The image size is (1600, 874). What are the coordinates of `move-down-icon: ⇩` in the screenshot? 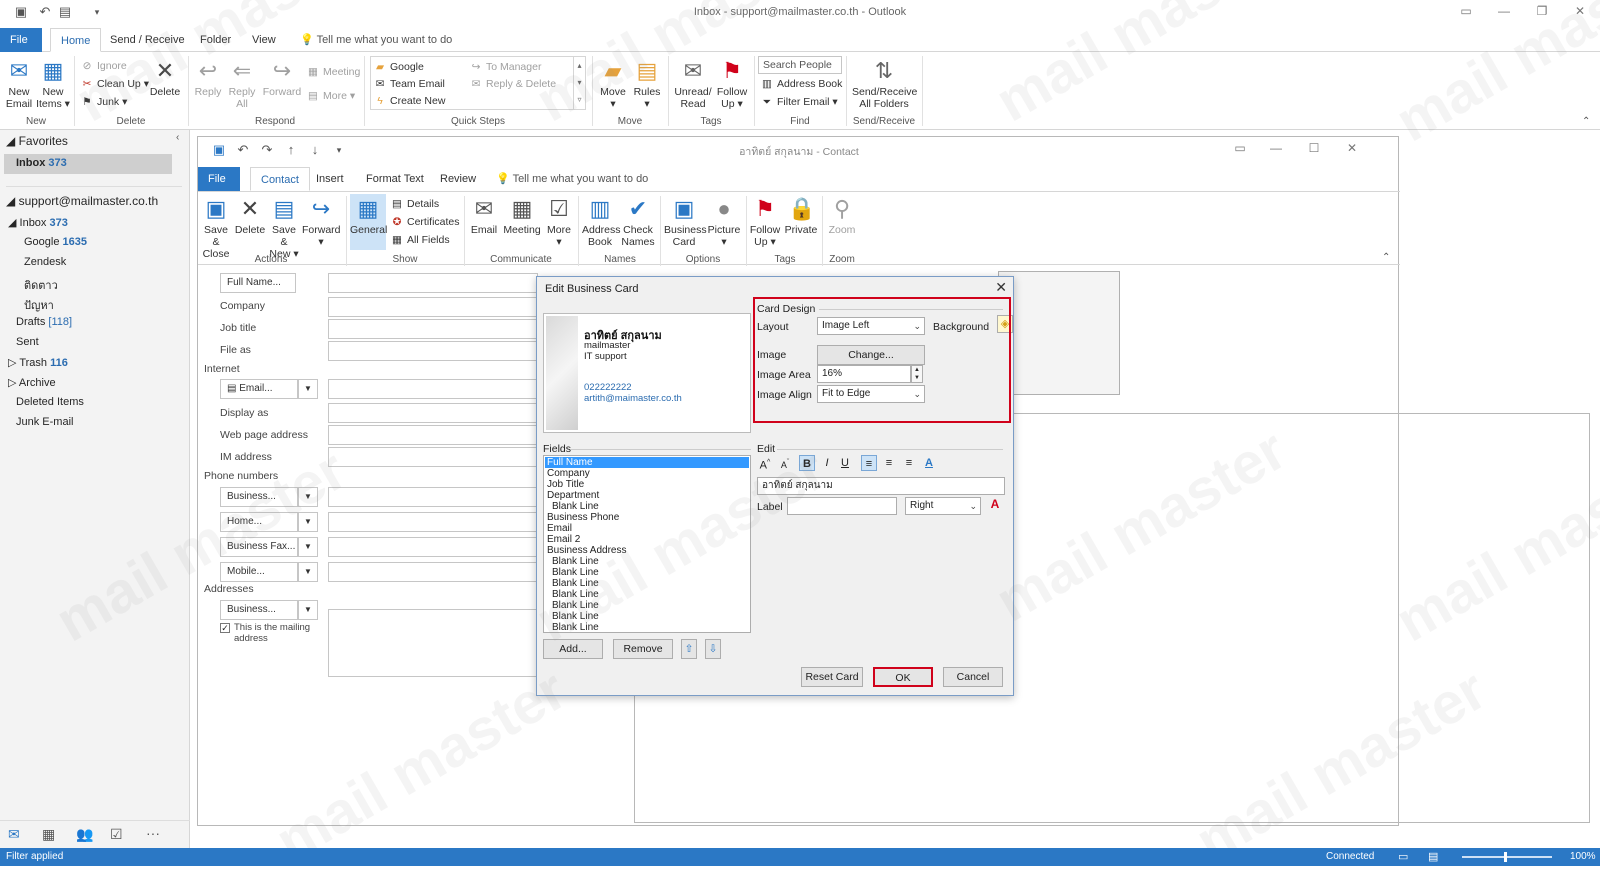 It's located at (713, 649).